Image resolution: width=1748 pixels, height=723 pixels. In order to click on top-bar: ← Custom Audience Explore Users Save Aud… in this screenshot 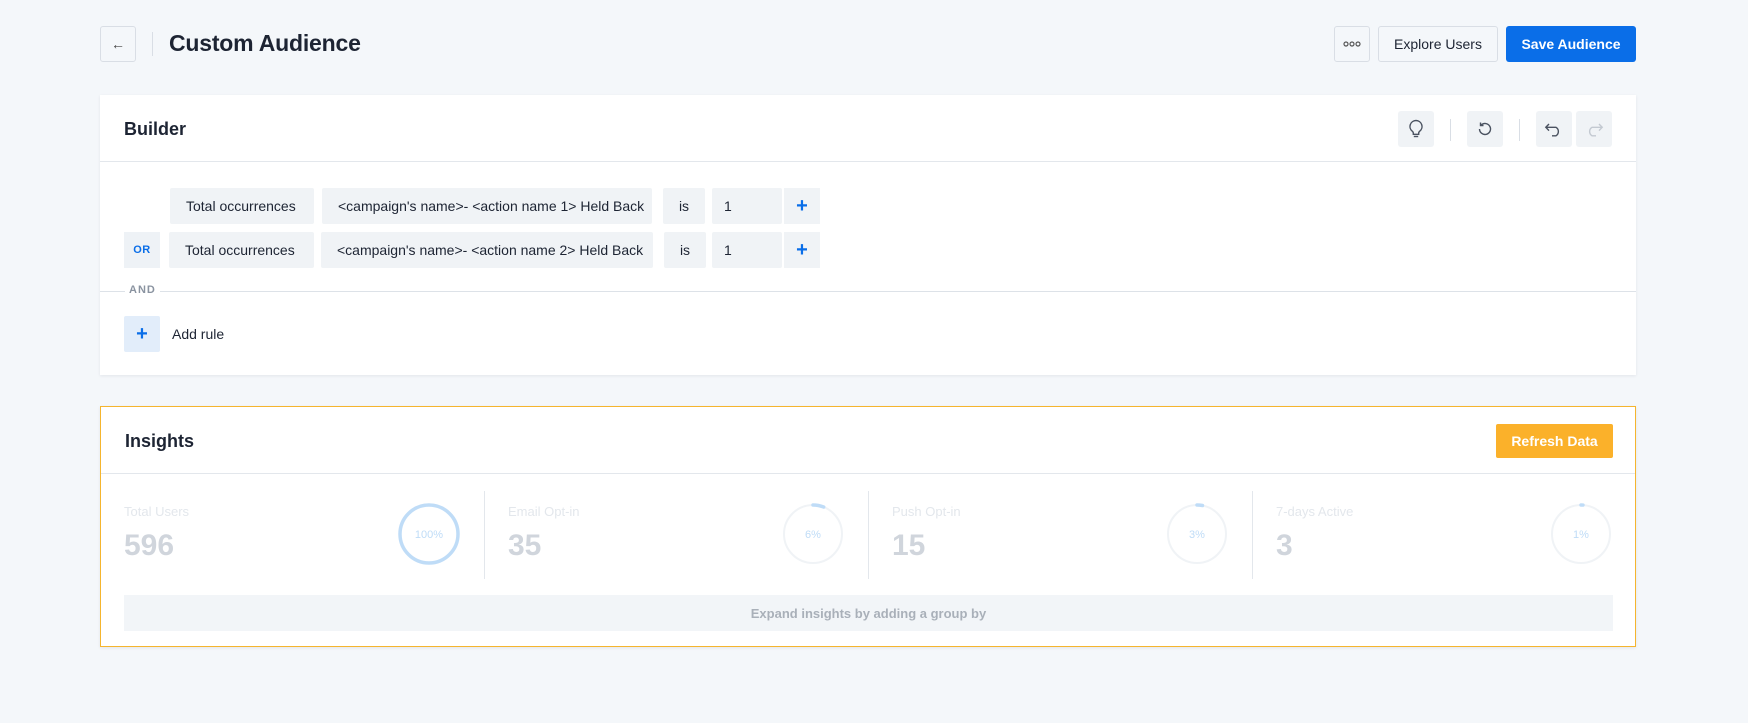, I will do `click(868, 44)`.